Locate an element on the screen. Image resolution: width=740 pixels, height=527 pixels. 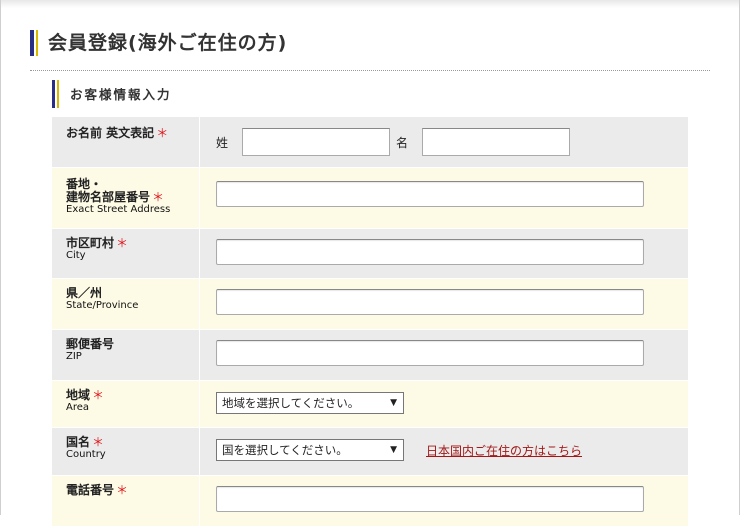
row-street: 番地・ 建物名部屋番号＊ Exact Street Address is located at coordinates (370, 198).